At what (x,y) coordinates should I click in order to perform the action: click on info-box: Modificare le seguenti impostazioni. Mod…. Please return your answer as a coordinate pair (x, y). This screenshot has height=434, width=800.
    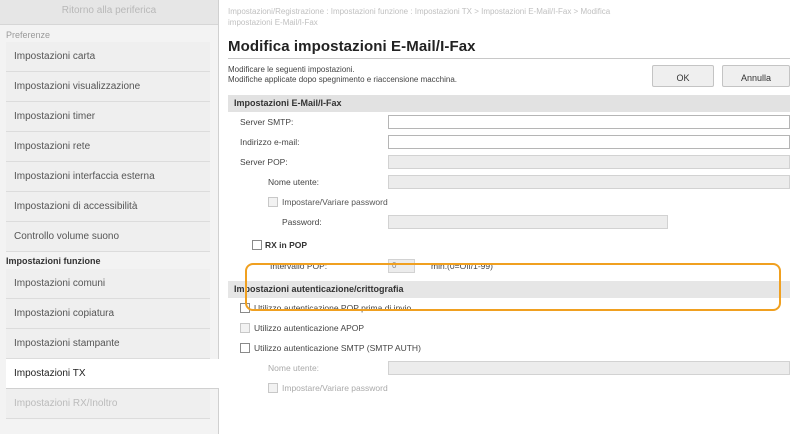
    Looking at the image, I should click on (509, 80).